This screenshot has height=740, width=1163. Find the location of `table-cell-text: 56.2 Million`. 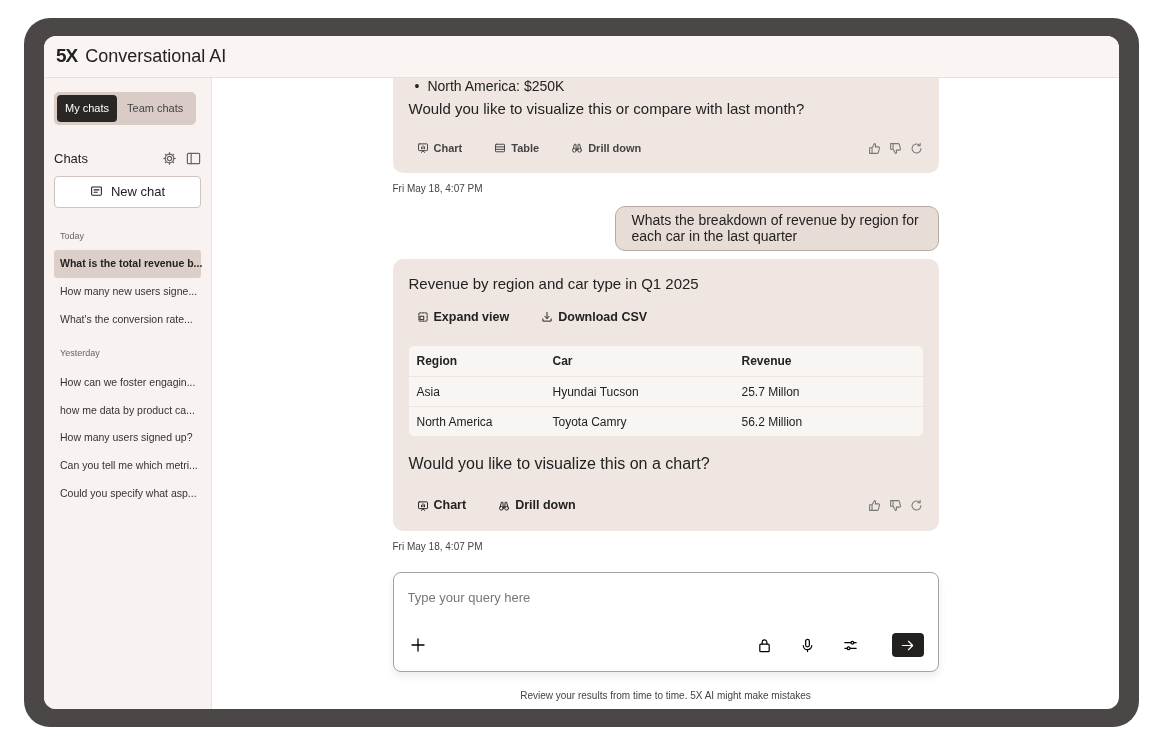

table-cell-text: 56.2 Million is located at coordinates (772, 422).